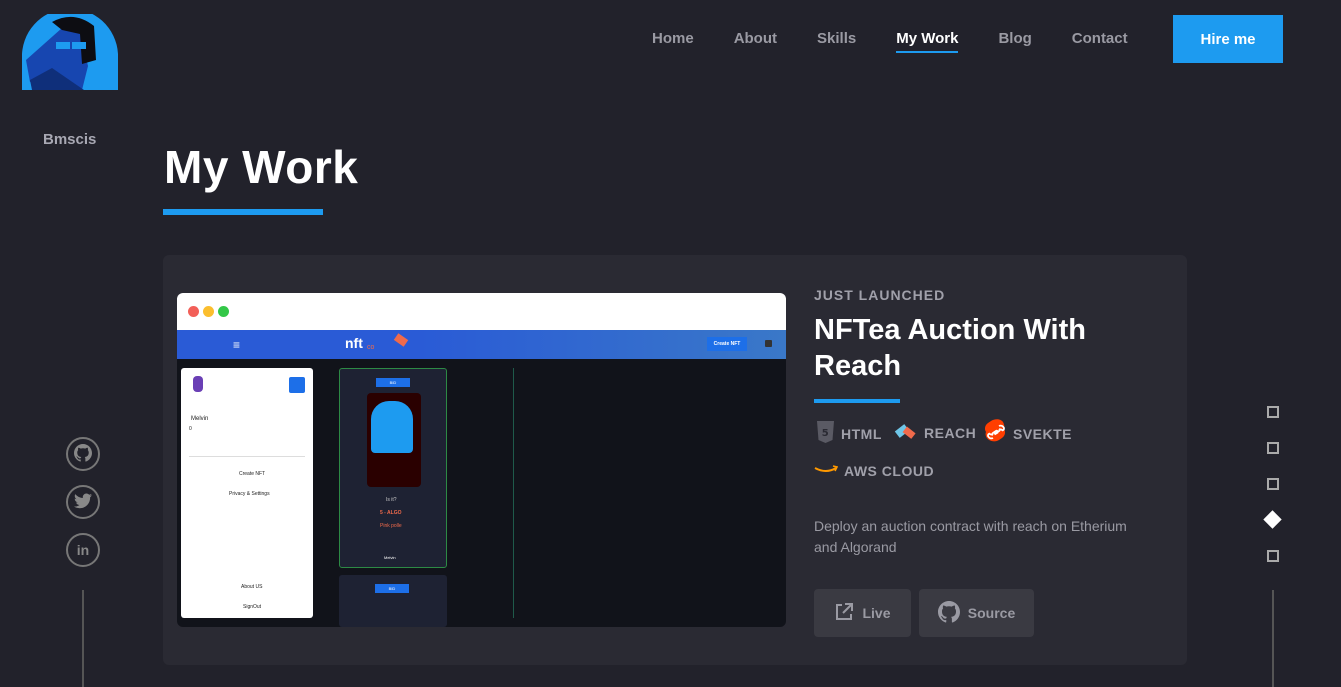  Describe the element at coordinates (768, 343) in the screenshot. I see `wallet-icon` at that location.